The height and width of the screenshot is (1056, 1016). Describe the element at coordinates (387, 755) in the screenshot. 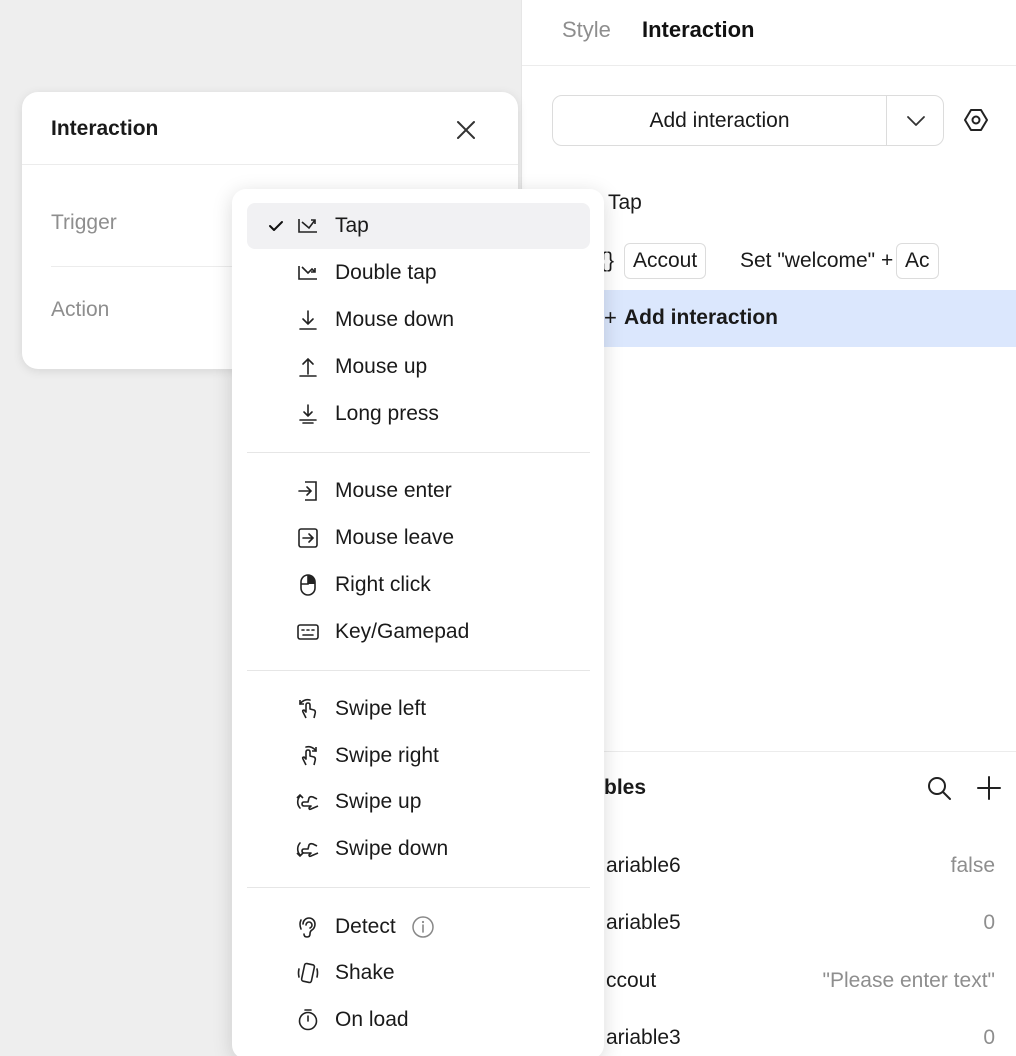

I see `menu-item-label: Swipe right` at that location.